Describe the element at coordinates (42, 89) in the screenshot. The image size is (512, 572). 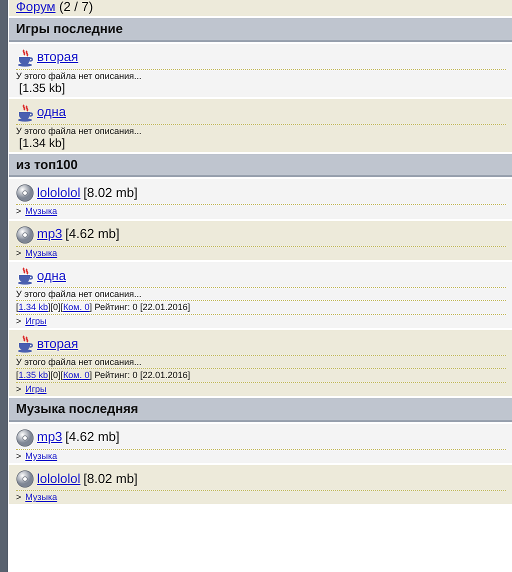
I see `file-size: [1.35 kb]` at that location.